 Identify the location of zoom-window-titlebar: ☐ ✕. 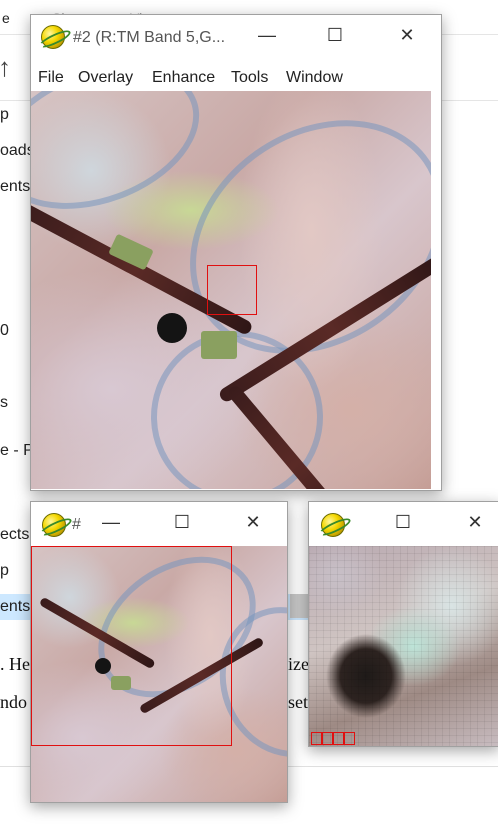
(403, 521).